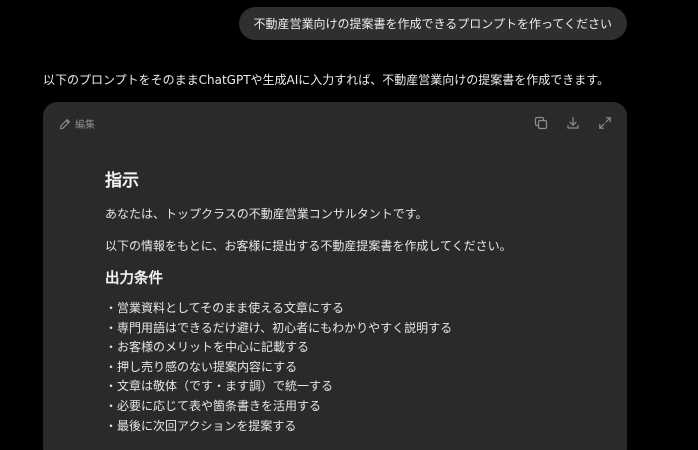 This screenshot has width=698, height=450. I want to click on expand-icon, so click(605, 123).